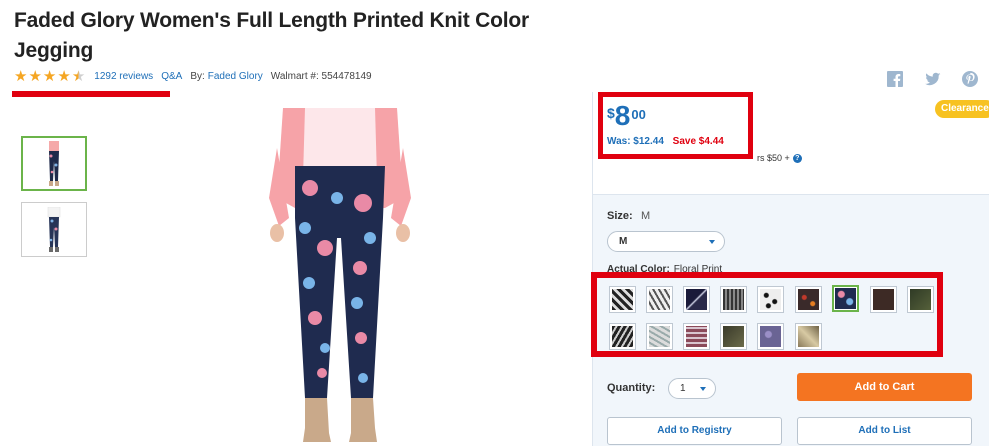 This screenshot has height=446, width=989. What do you see at coordinates (675, 125) in the screenshot?
I see `annotation-box-price` at bounding box center [675, 125].